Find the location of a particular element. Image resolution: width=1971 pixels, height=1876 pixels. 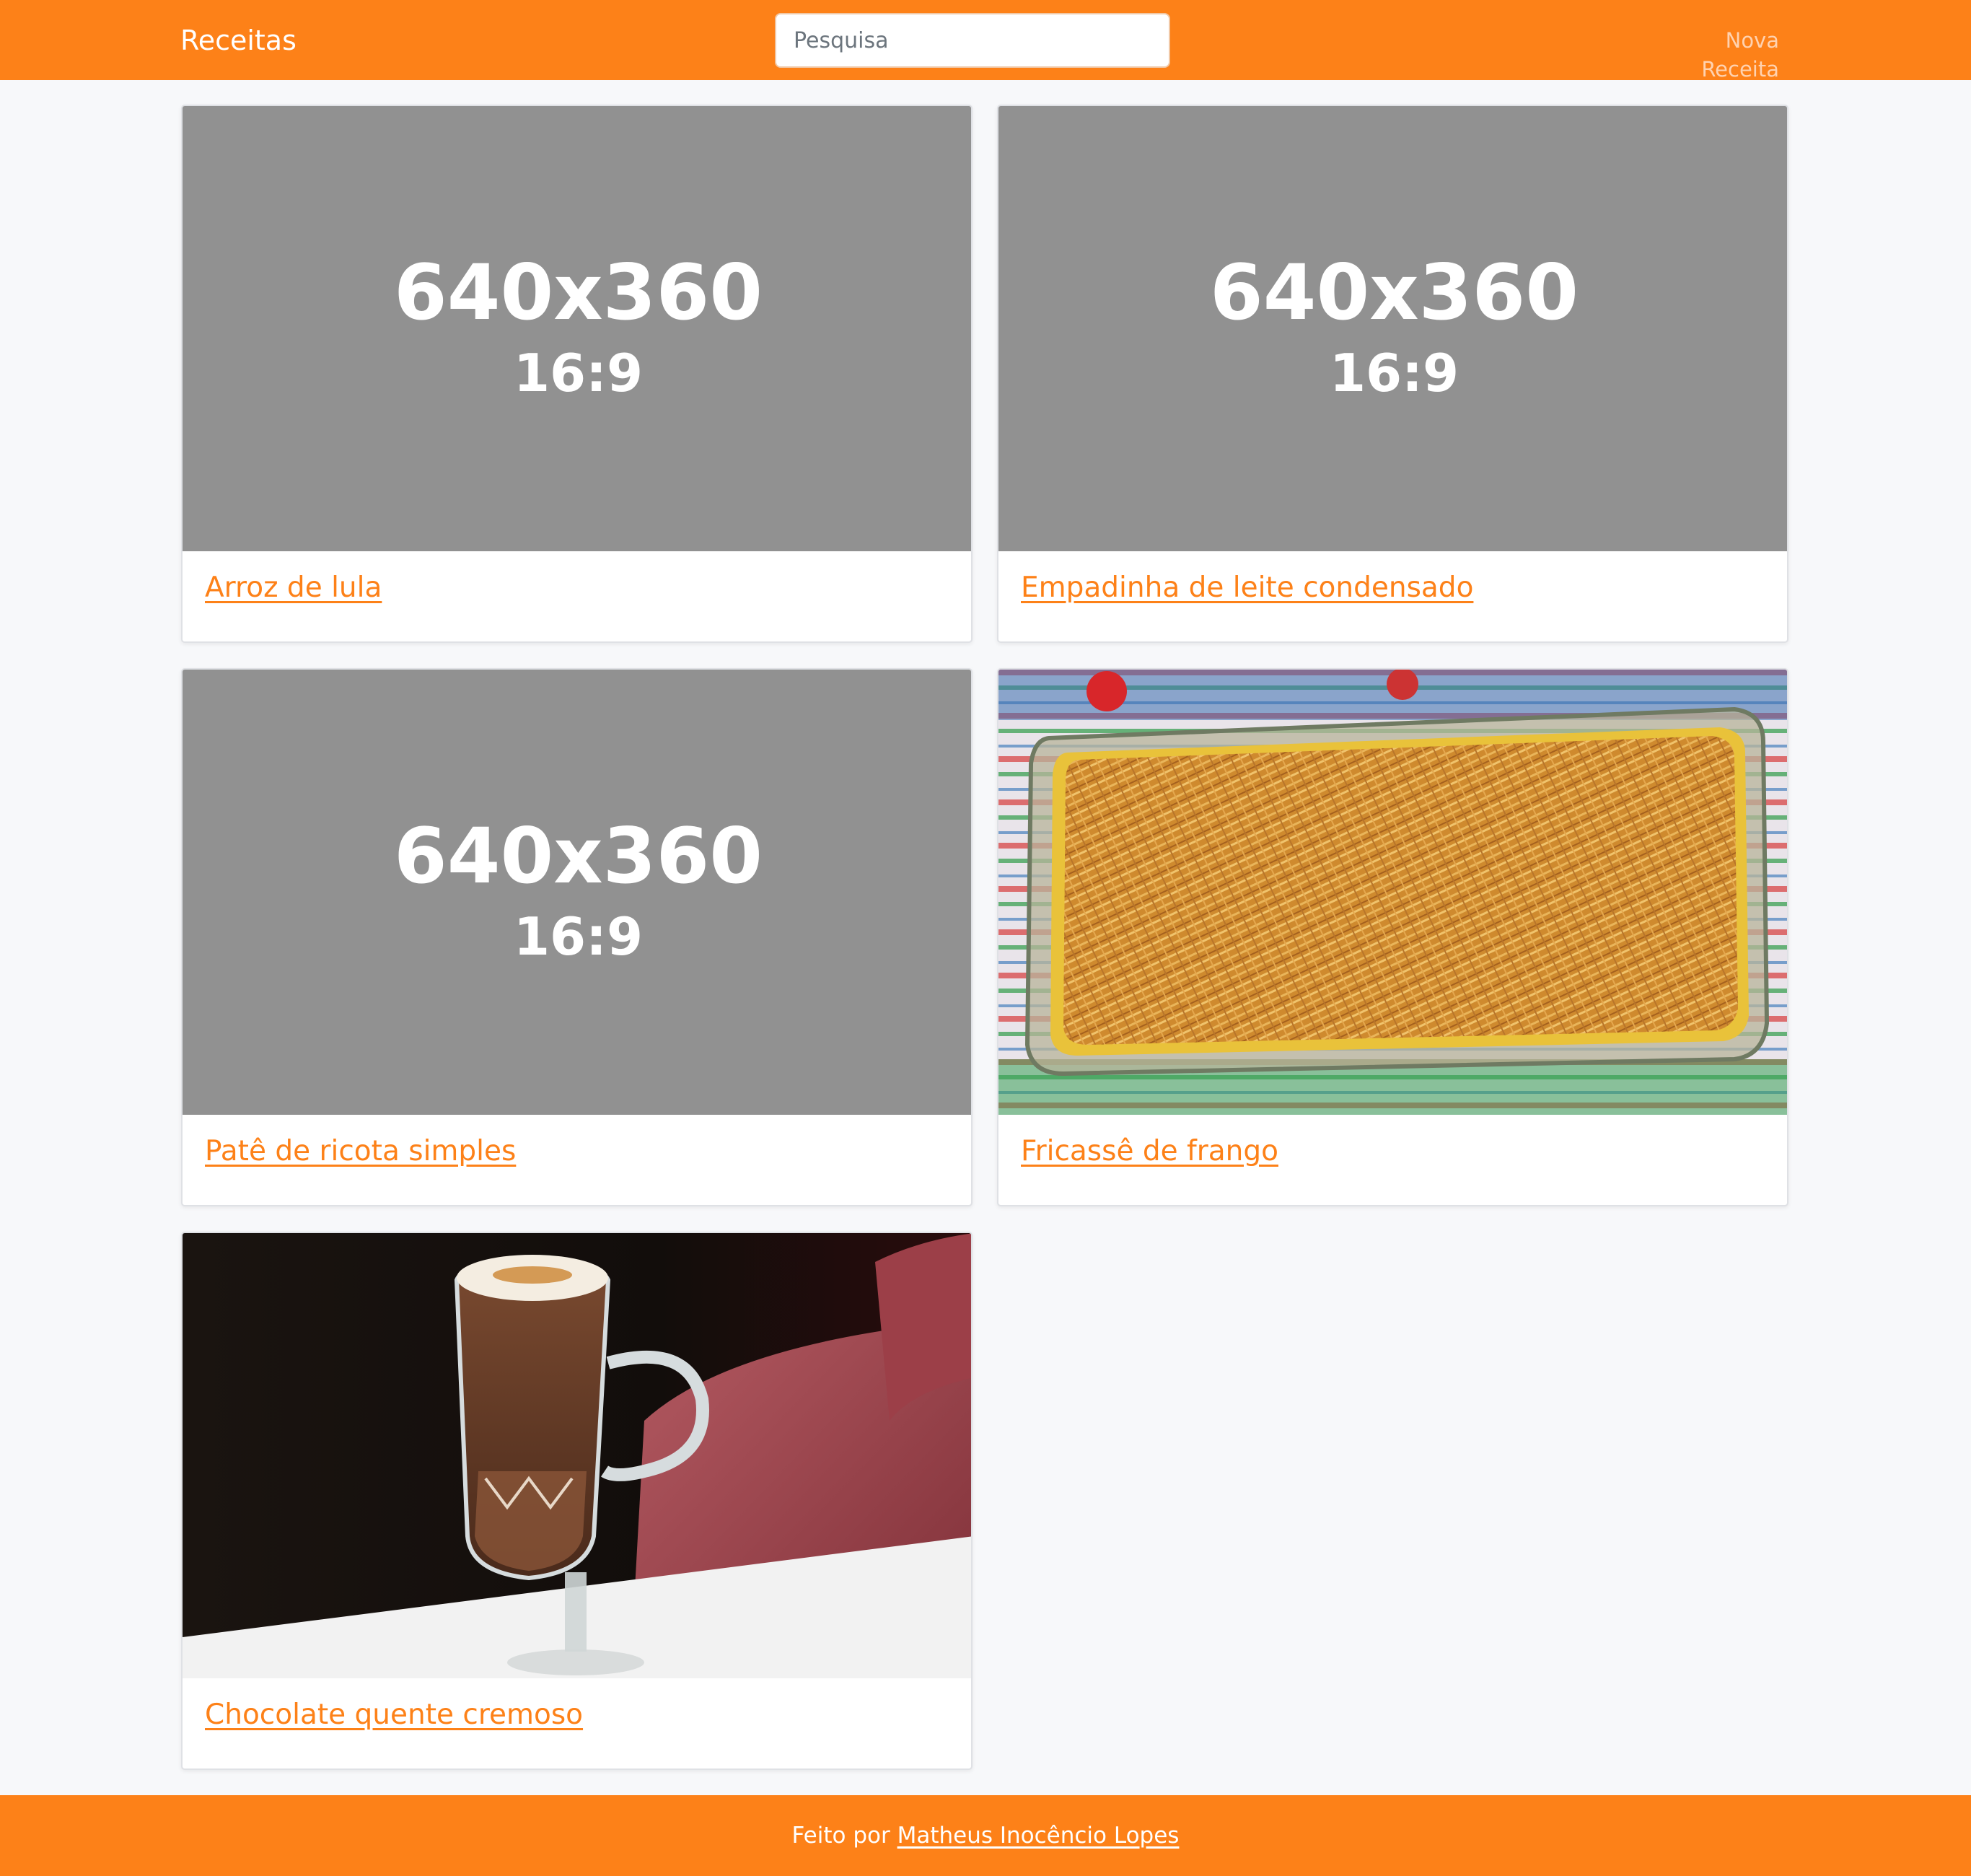

recipe-card: Chocolate quente cremoso is located at coordinates (577, 1501).